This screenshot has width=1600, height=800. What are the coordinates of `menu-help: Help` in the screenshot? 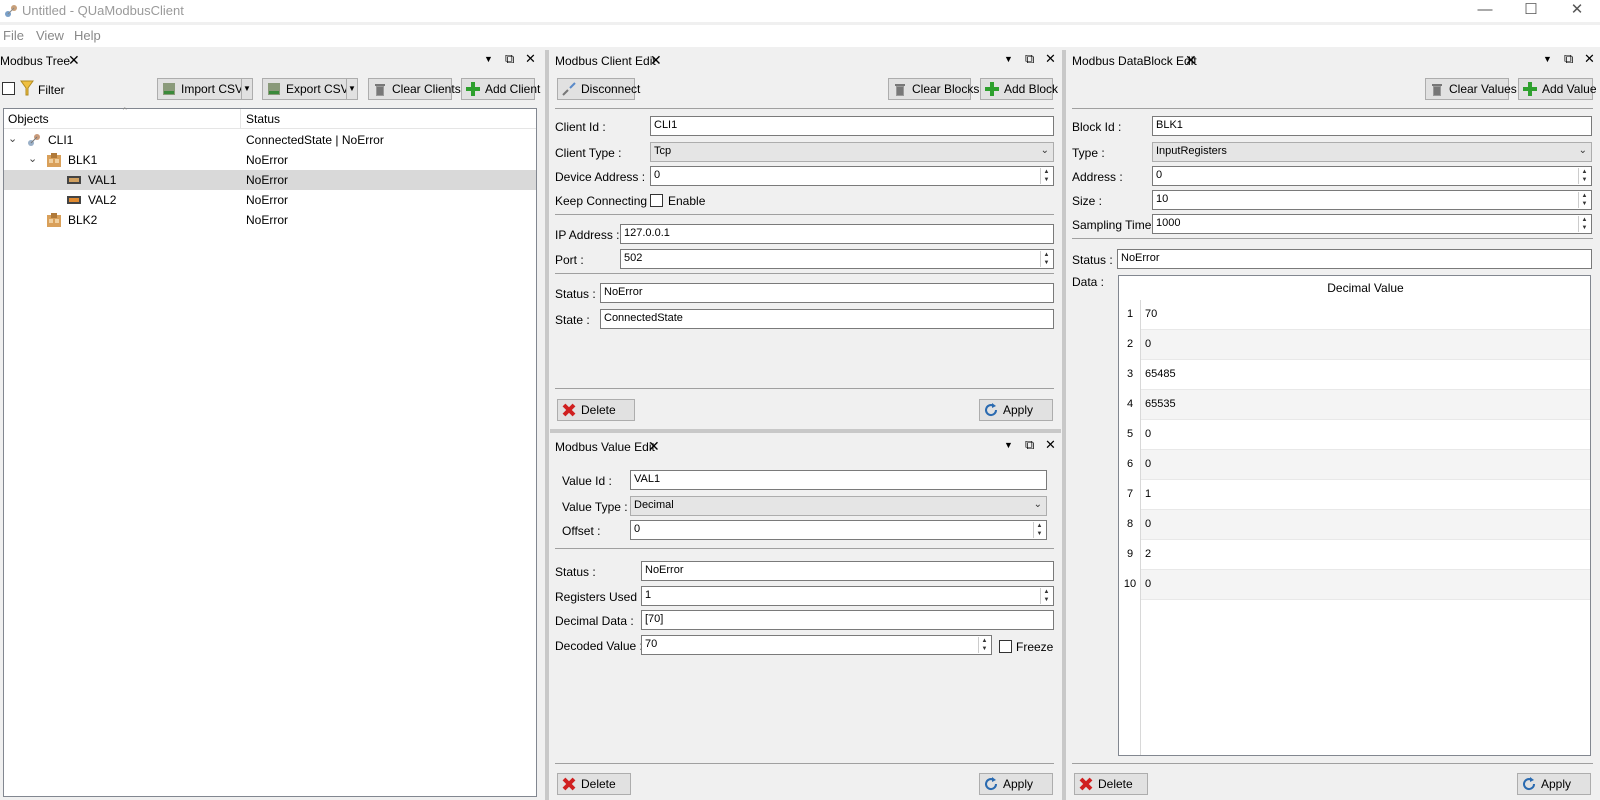 It's located at (87, 35).